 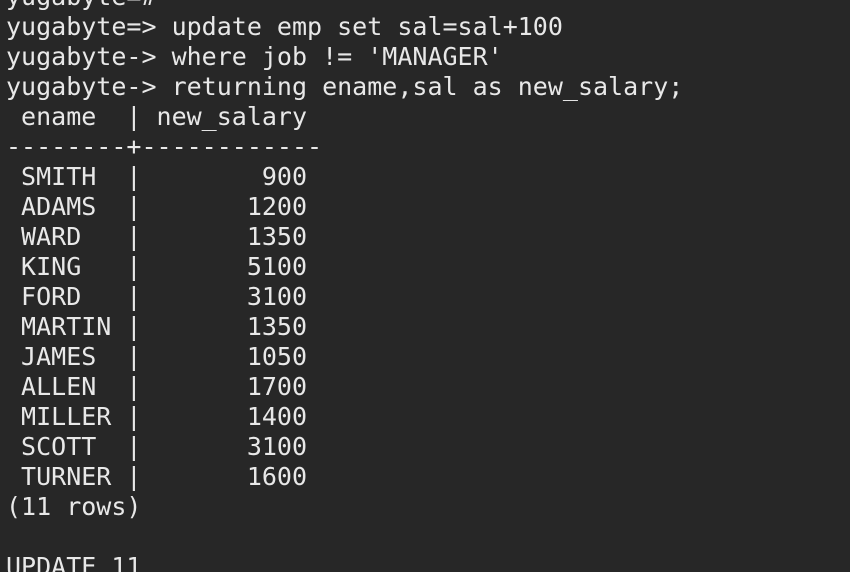 I want to click on row-count: (11 rows), so click(x=74, y=506).